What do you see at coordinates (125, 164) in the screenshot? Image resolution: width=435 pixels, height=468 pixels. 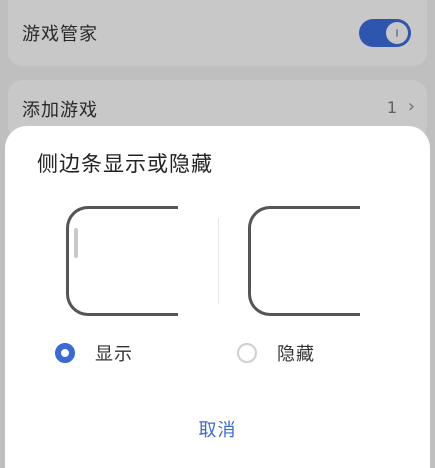 I see `dialog-title: 侧边条显示或隐藏` at bounding box center [125, 164].